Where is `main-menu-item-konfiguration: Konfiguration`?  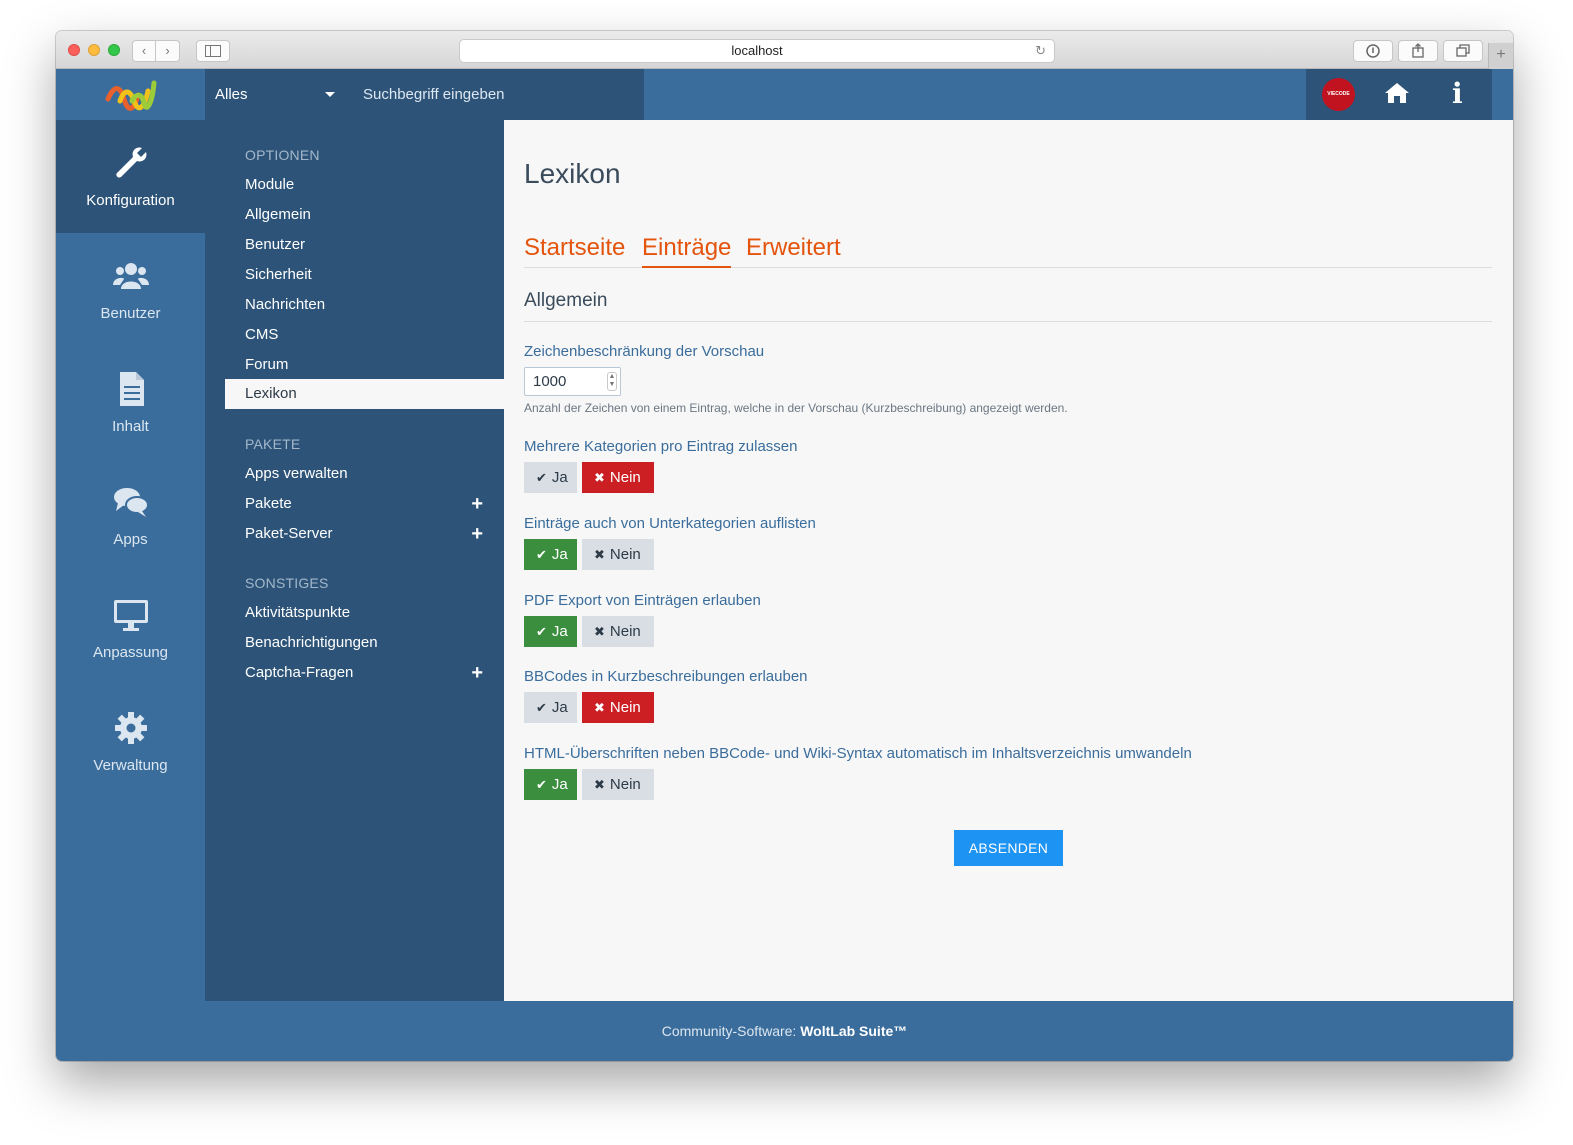
main-menu-item-konfiguration: Konfiguration is located at coordinates (130, 176).